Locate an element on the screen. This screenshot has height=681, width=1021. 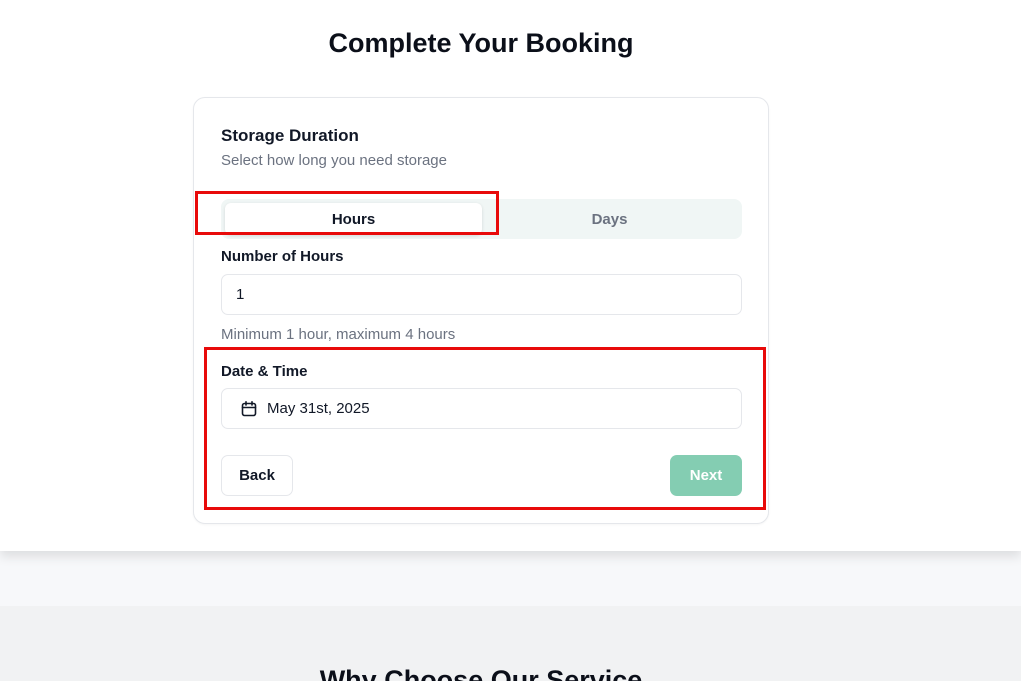
hours-hint: Minimum 1 hour, maximum 4 hours is located at coordinates (338, 334).